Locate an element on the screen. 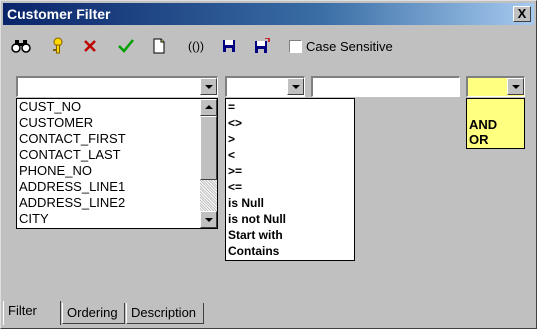  toolbar: (()) Case Sensitive is located at coordinates (267, 47).